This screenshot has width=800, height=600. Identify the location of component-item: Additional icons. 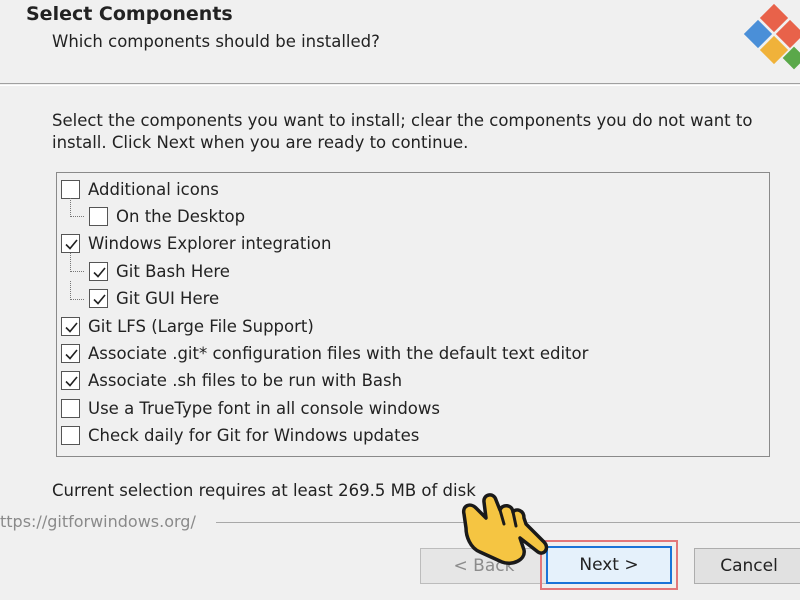
(140, 189).